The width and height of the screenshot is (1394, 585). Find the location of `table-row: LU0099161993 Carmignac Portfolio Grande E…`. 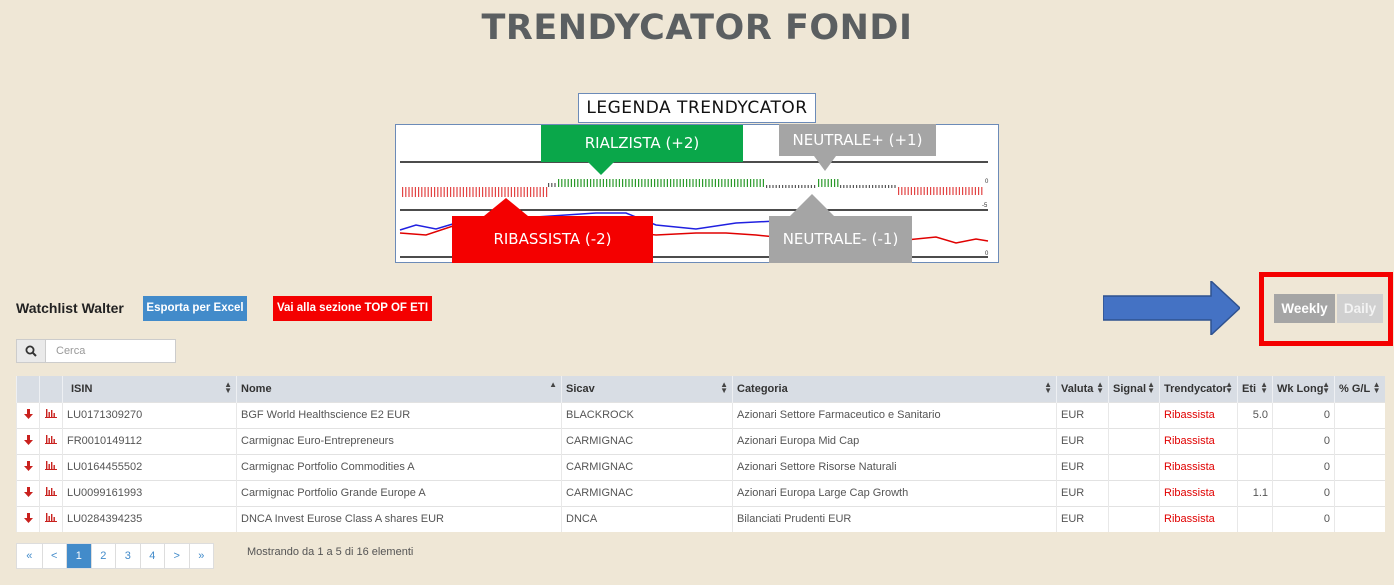

table-row: LU0099161993 Carmignac Portfolio Grande E… is located at coordinates (700, 492).